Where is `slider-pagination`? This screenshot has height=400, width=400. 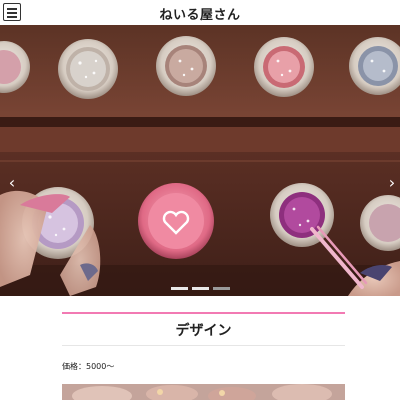 slider-pagination is located at coordinates (200, 289).